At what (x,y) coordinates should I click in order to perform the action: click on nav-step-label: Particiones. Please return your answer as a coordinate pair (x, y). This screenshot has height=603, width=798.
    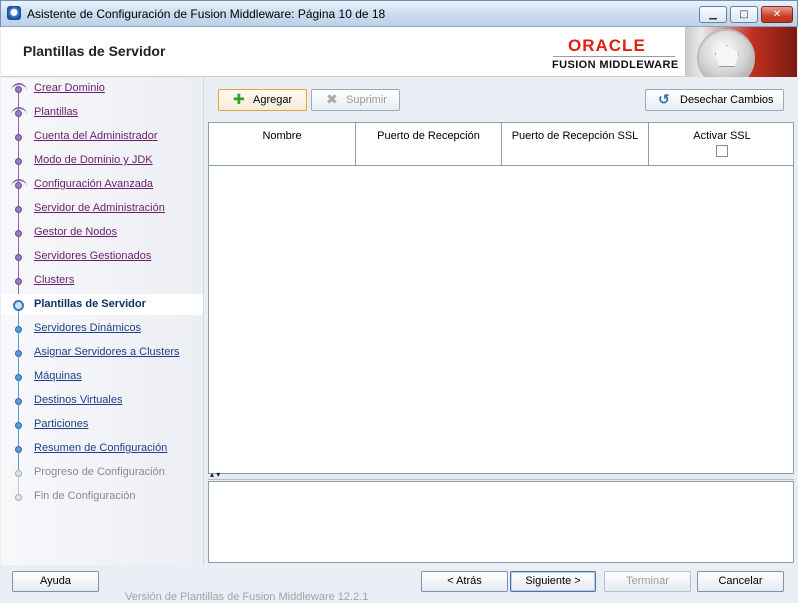
    Looking at the image, I should click on (61, 424).